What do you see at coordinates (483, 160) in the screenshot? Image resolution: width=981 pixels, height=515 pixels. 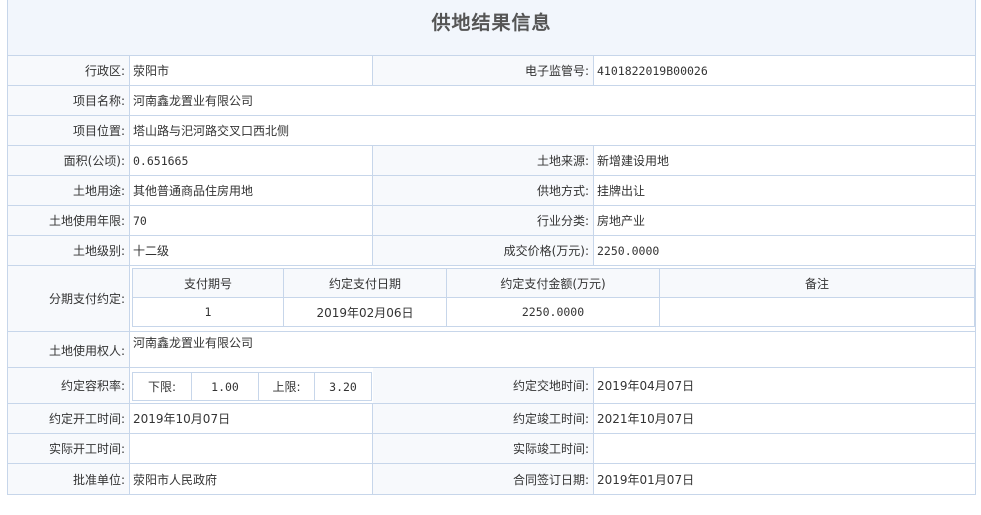 I see `land-source-label: 土地来源:` at bounding box center [483, 160].